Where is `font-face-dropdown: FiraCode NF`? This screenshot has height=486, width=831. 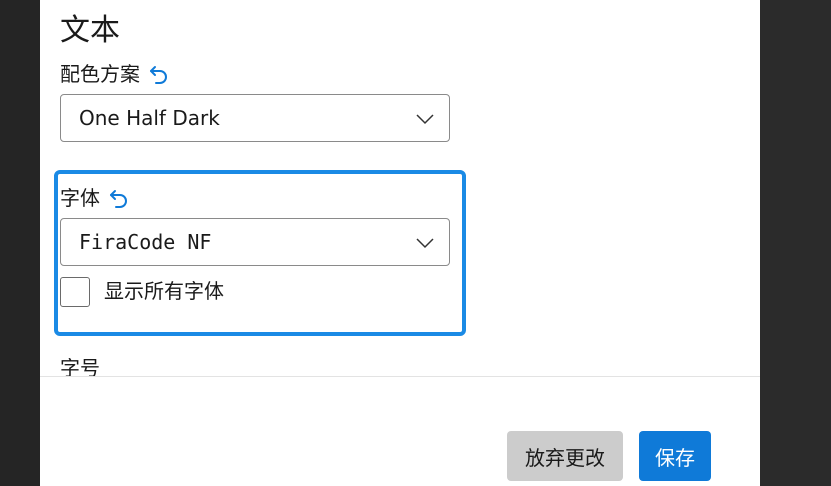 font-face-dropdown: FiraCode NF is located at coordinates (255, 242).